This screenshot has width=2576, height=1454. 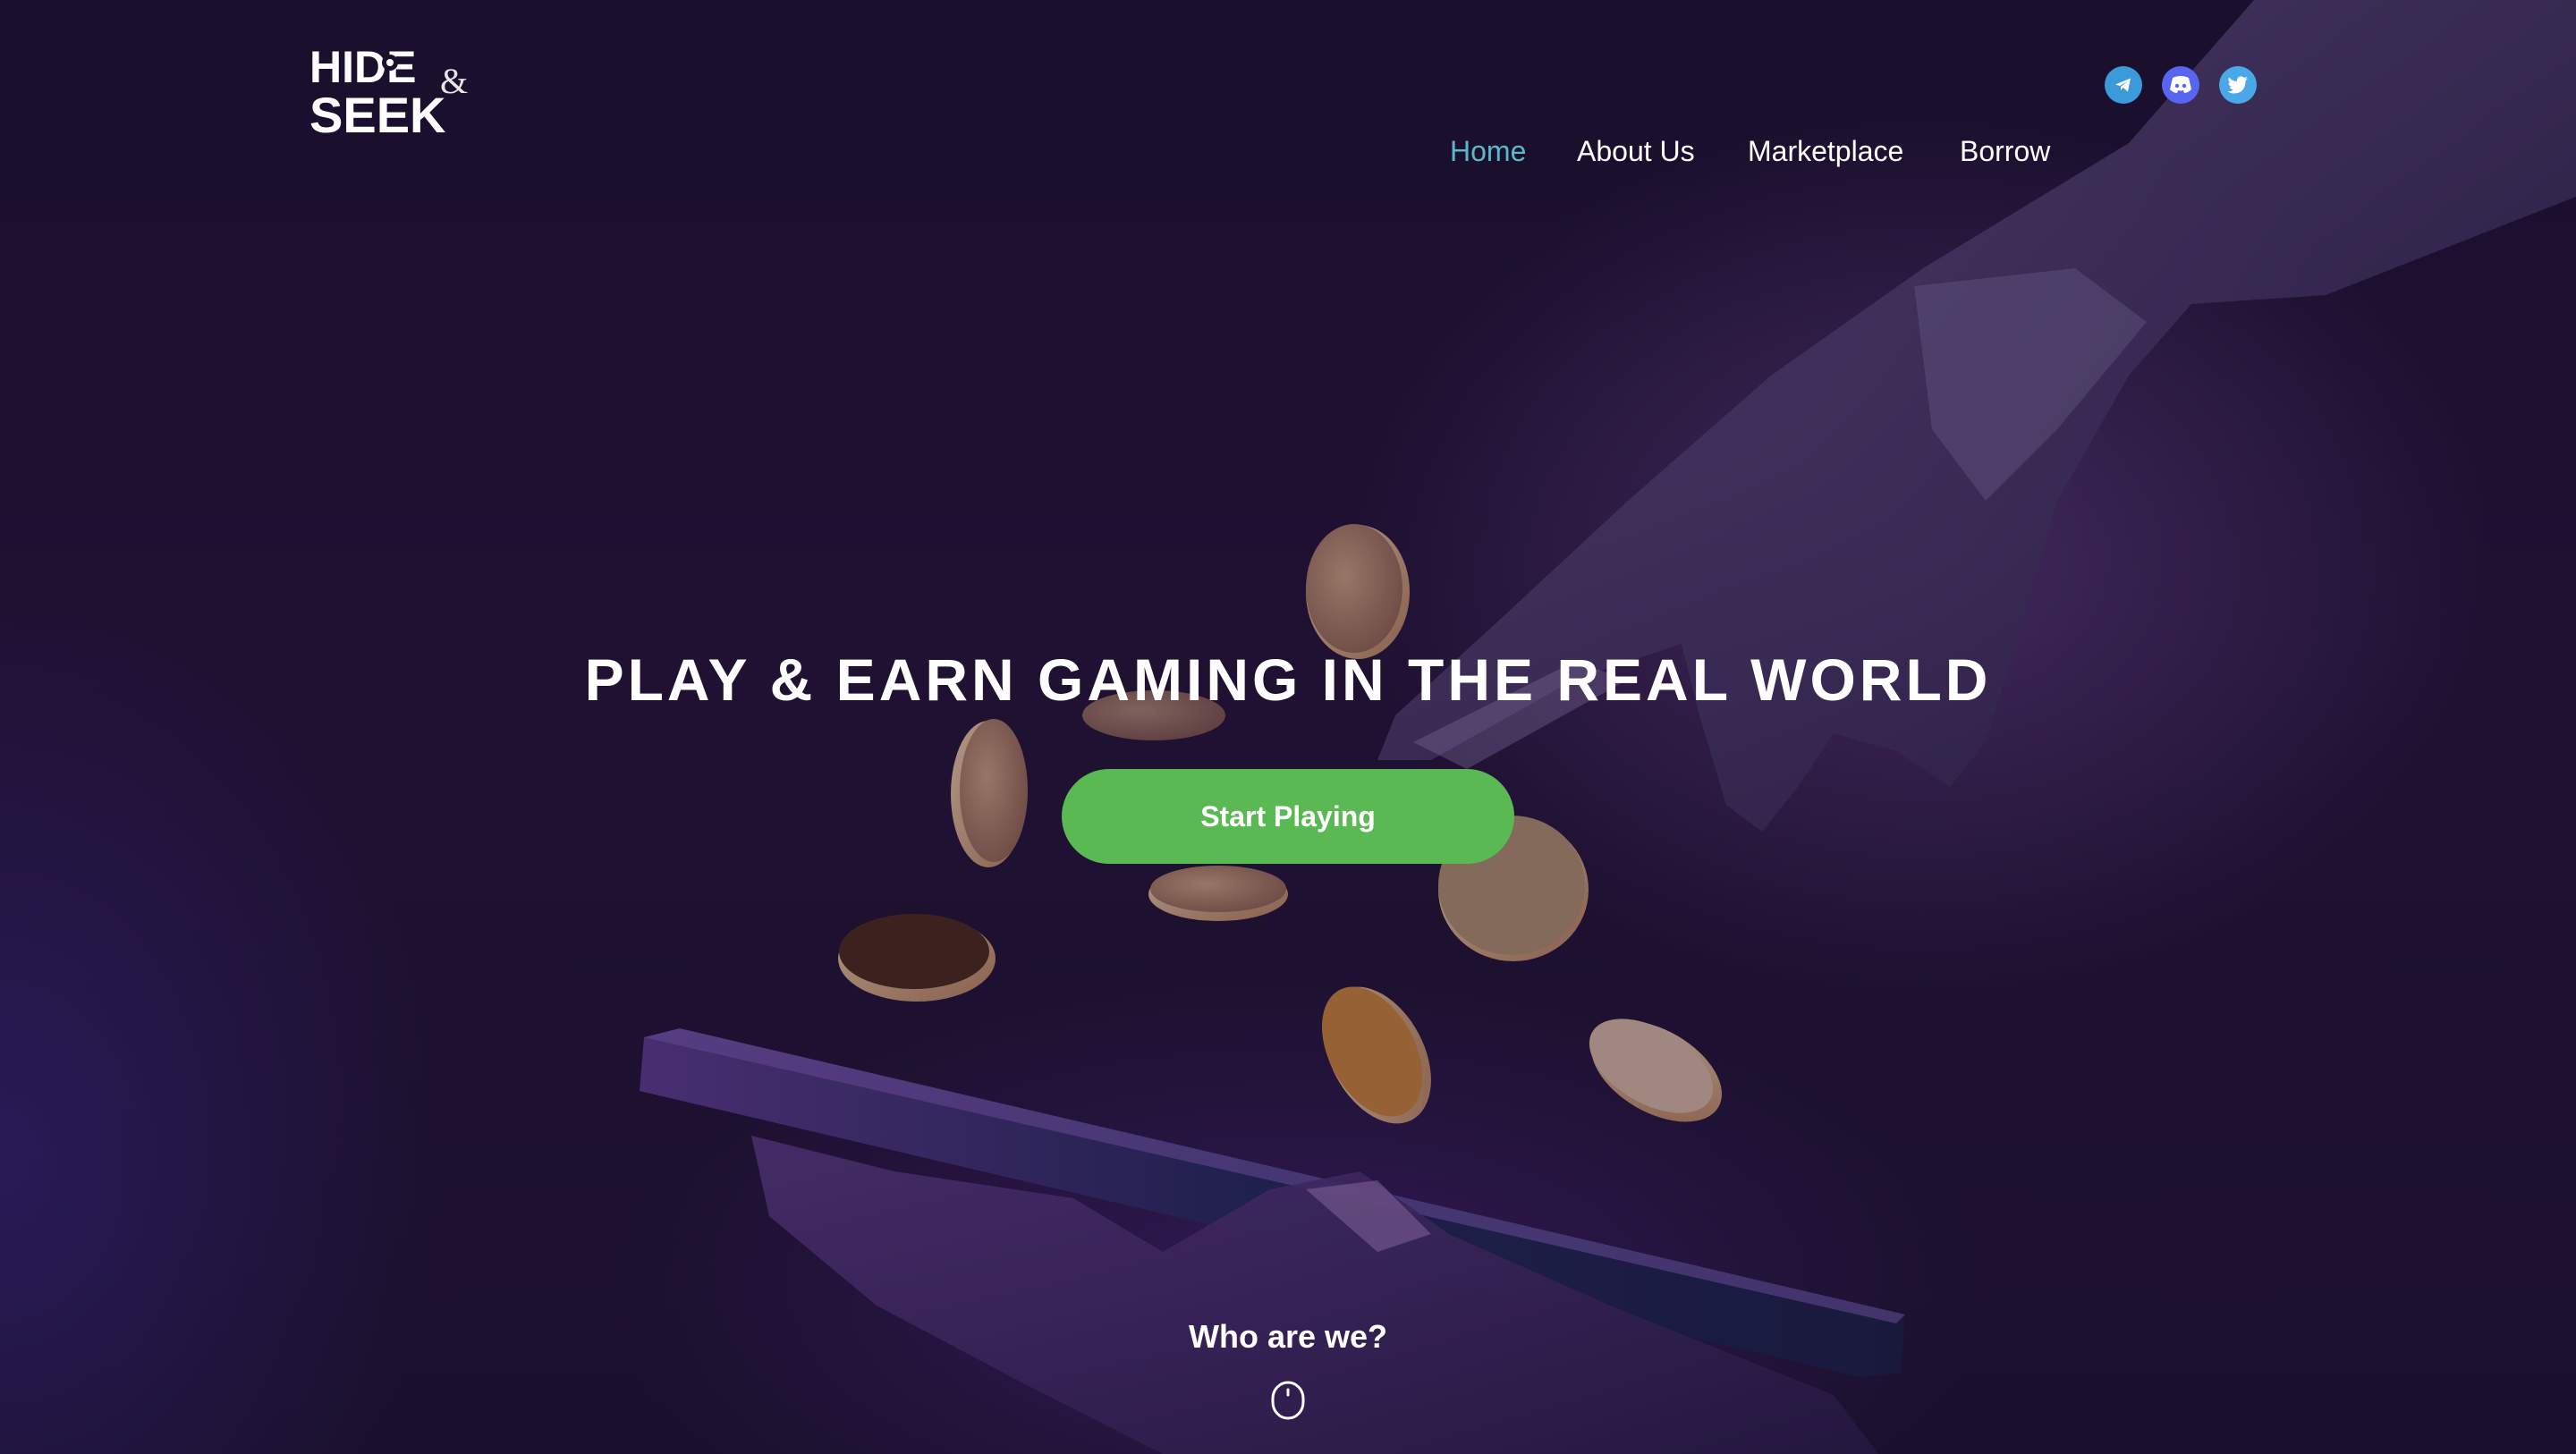 What do you see at coordinates (377, 114) in the screenshot?
I see `svg-text: SEEK` at bounding box center [377, 114].